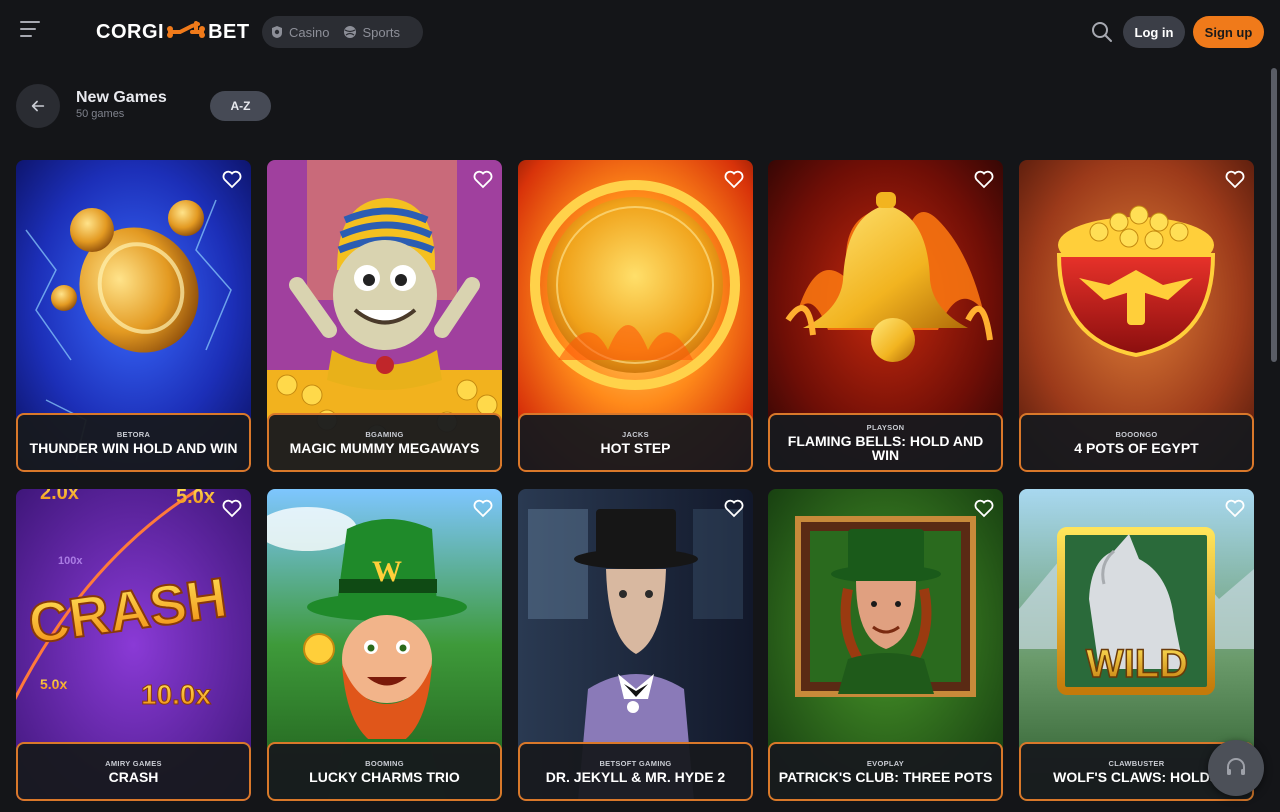 The image size is (1280, 812). I want to click on game-info: AMIRY GAMES CRASH, so click(133, 771).